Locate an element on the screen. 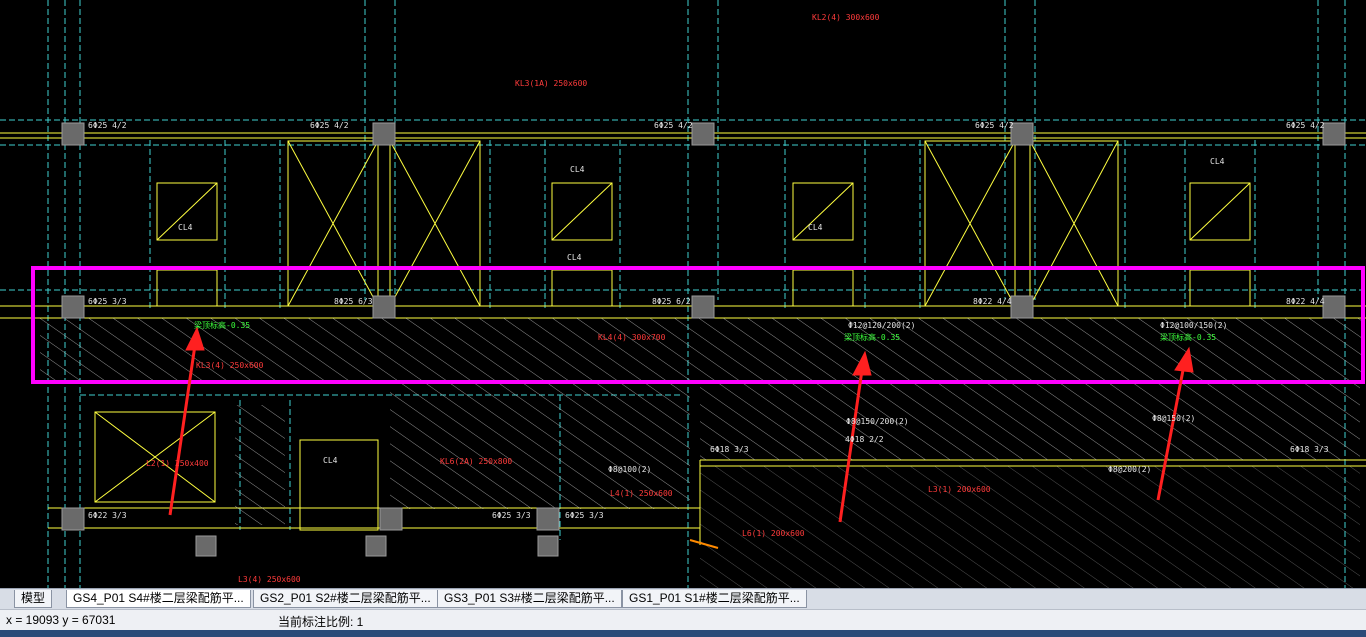  beam-rebar-label: 8Φ25 6/2 is located at coordinates (671, 301).